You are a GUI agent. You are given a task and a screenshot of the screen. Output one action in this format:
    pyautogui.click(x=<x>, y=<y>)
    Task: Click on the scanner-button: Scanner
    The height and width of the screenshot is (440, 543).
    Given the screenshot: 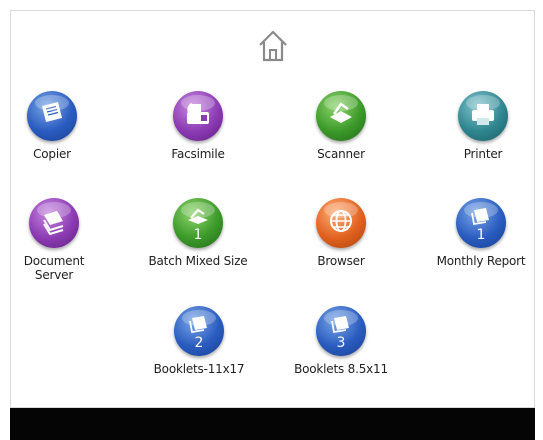 What is the action you would take?
    pyautogui.click(x=341, y=126)
    